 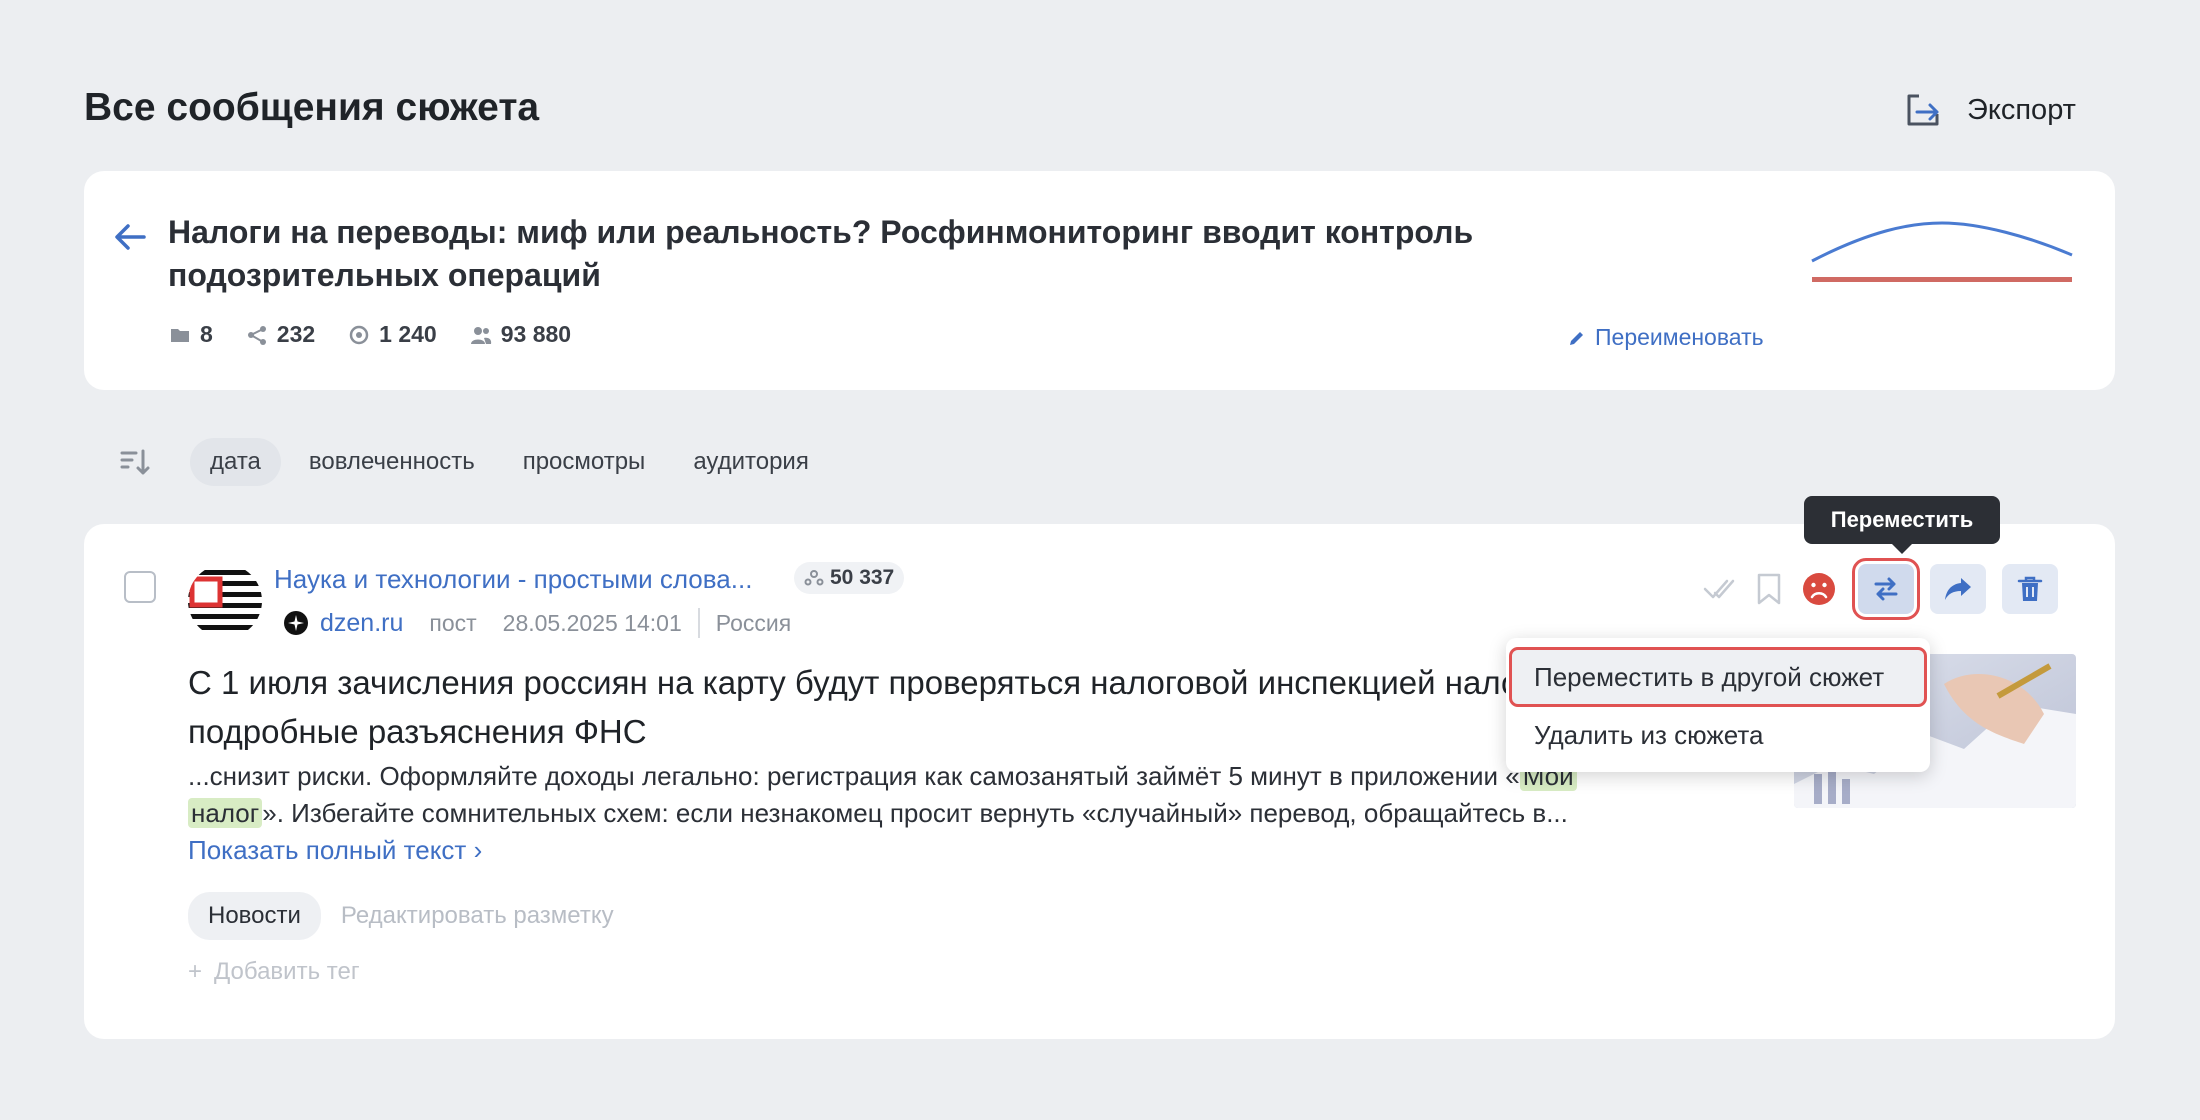 What do you see at coordinates (1718, 735) in the screenshot?
I see `menu-item-remove-from-story: Удалить из сюжета` at bounding box center [1718, 735].